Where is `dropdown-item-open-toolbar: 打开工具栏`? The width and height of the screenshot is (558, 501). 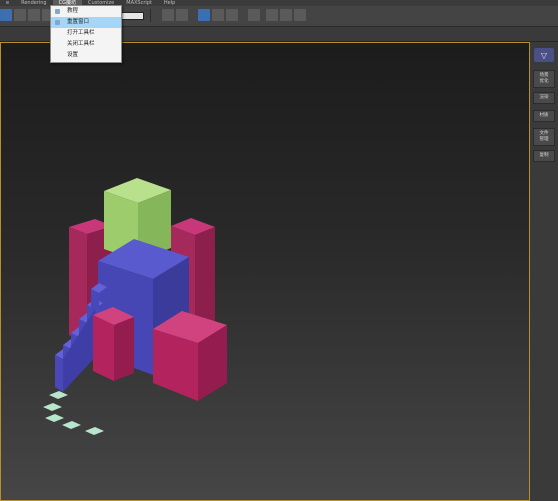 dropdown-item-open-toolbar: 打开工具栏 is located at coordinates (86, 33).